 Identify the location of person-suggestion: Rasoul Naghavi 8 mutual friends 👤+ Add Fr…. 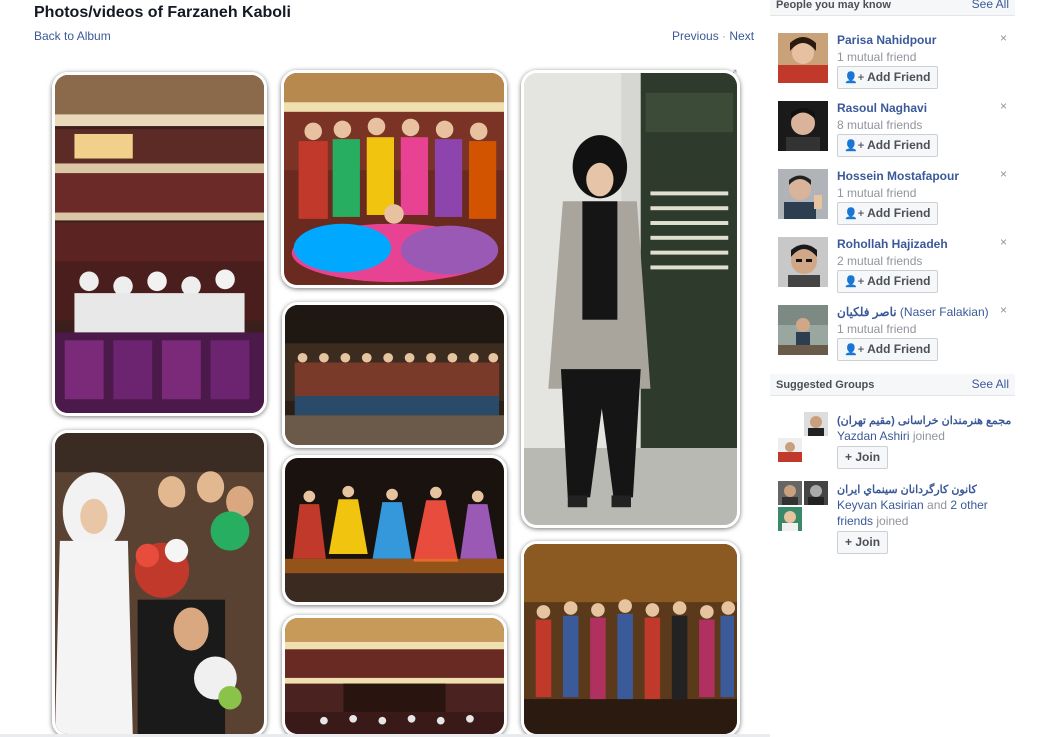
(895, 130).